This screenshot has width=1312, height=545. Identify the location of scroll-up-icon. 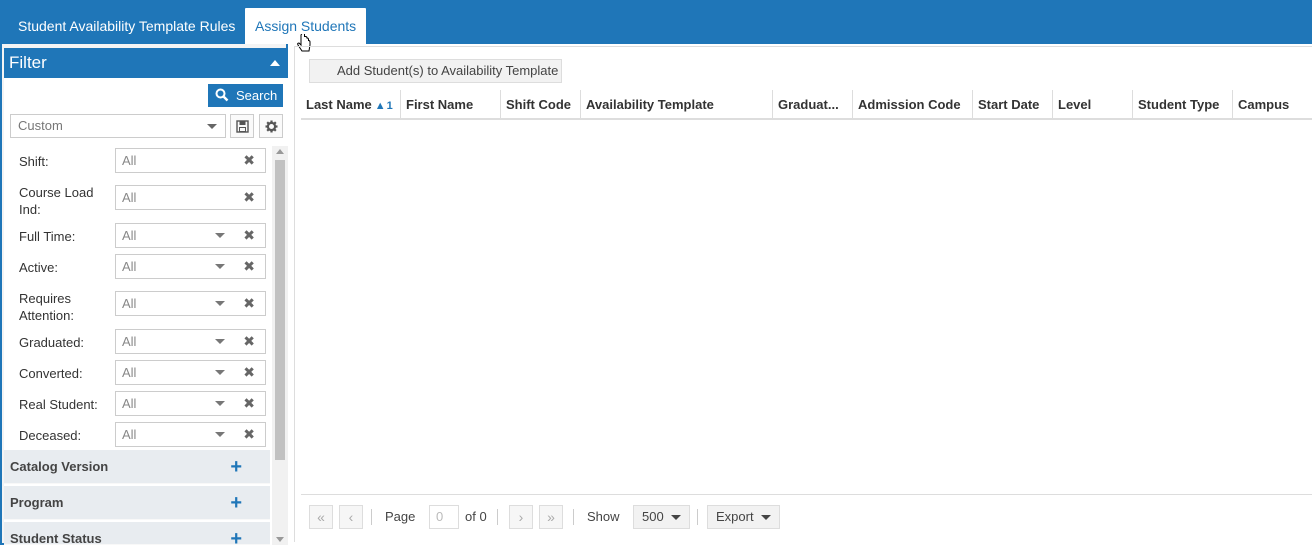
(280, 151).